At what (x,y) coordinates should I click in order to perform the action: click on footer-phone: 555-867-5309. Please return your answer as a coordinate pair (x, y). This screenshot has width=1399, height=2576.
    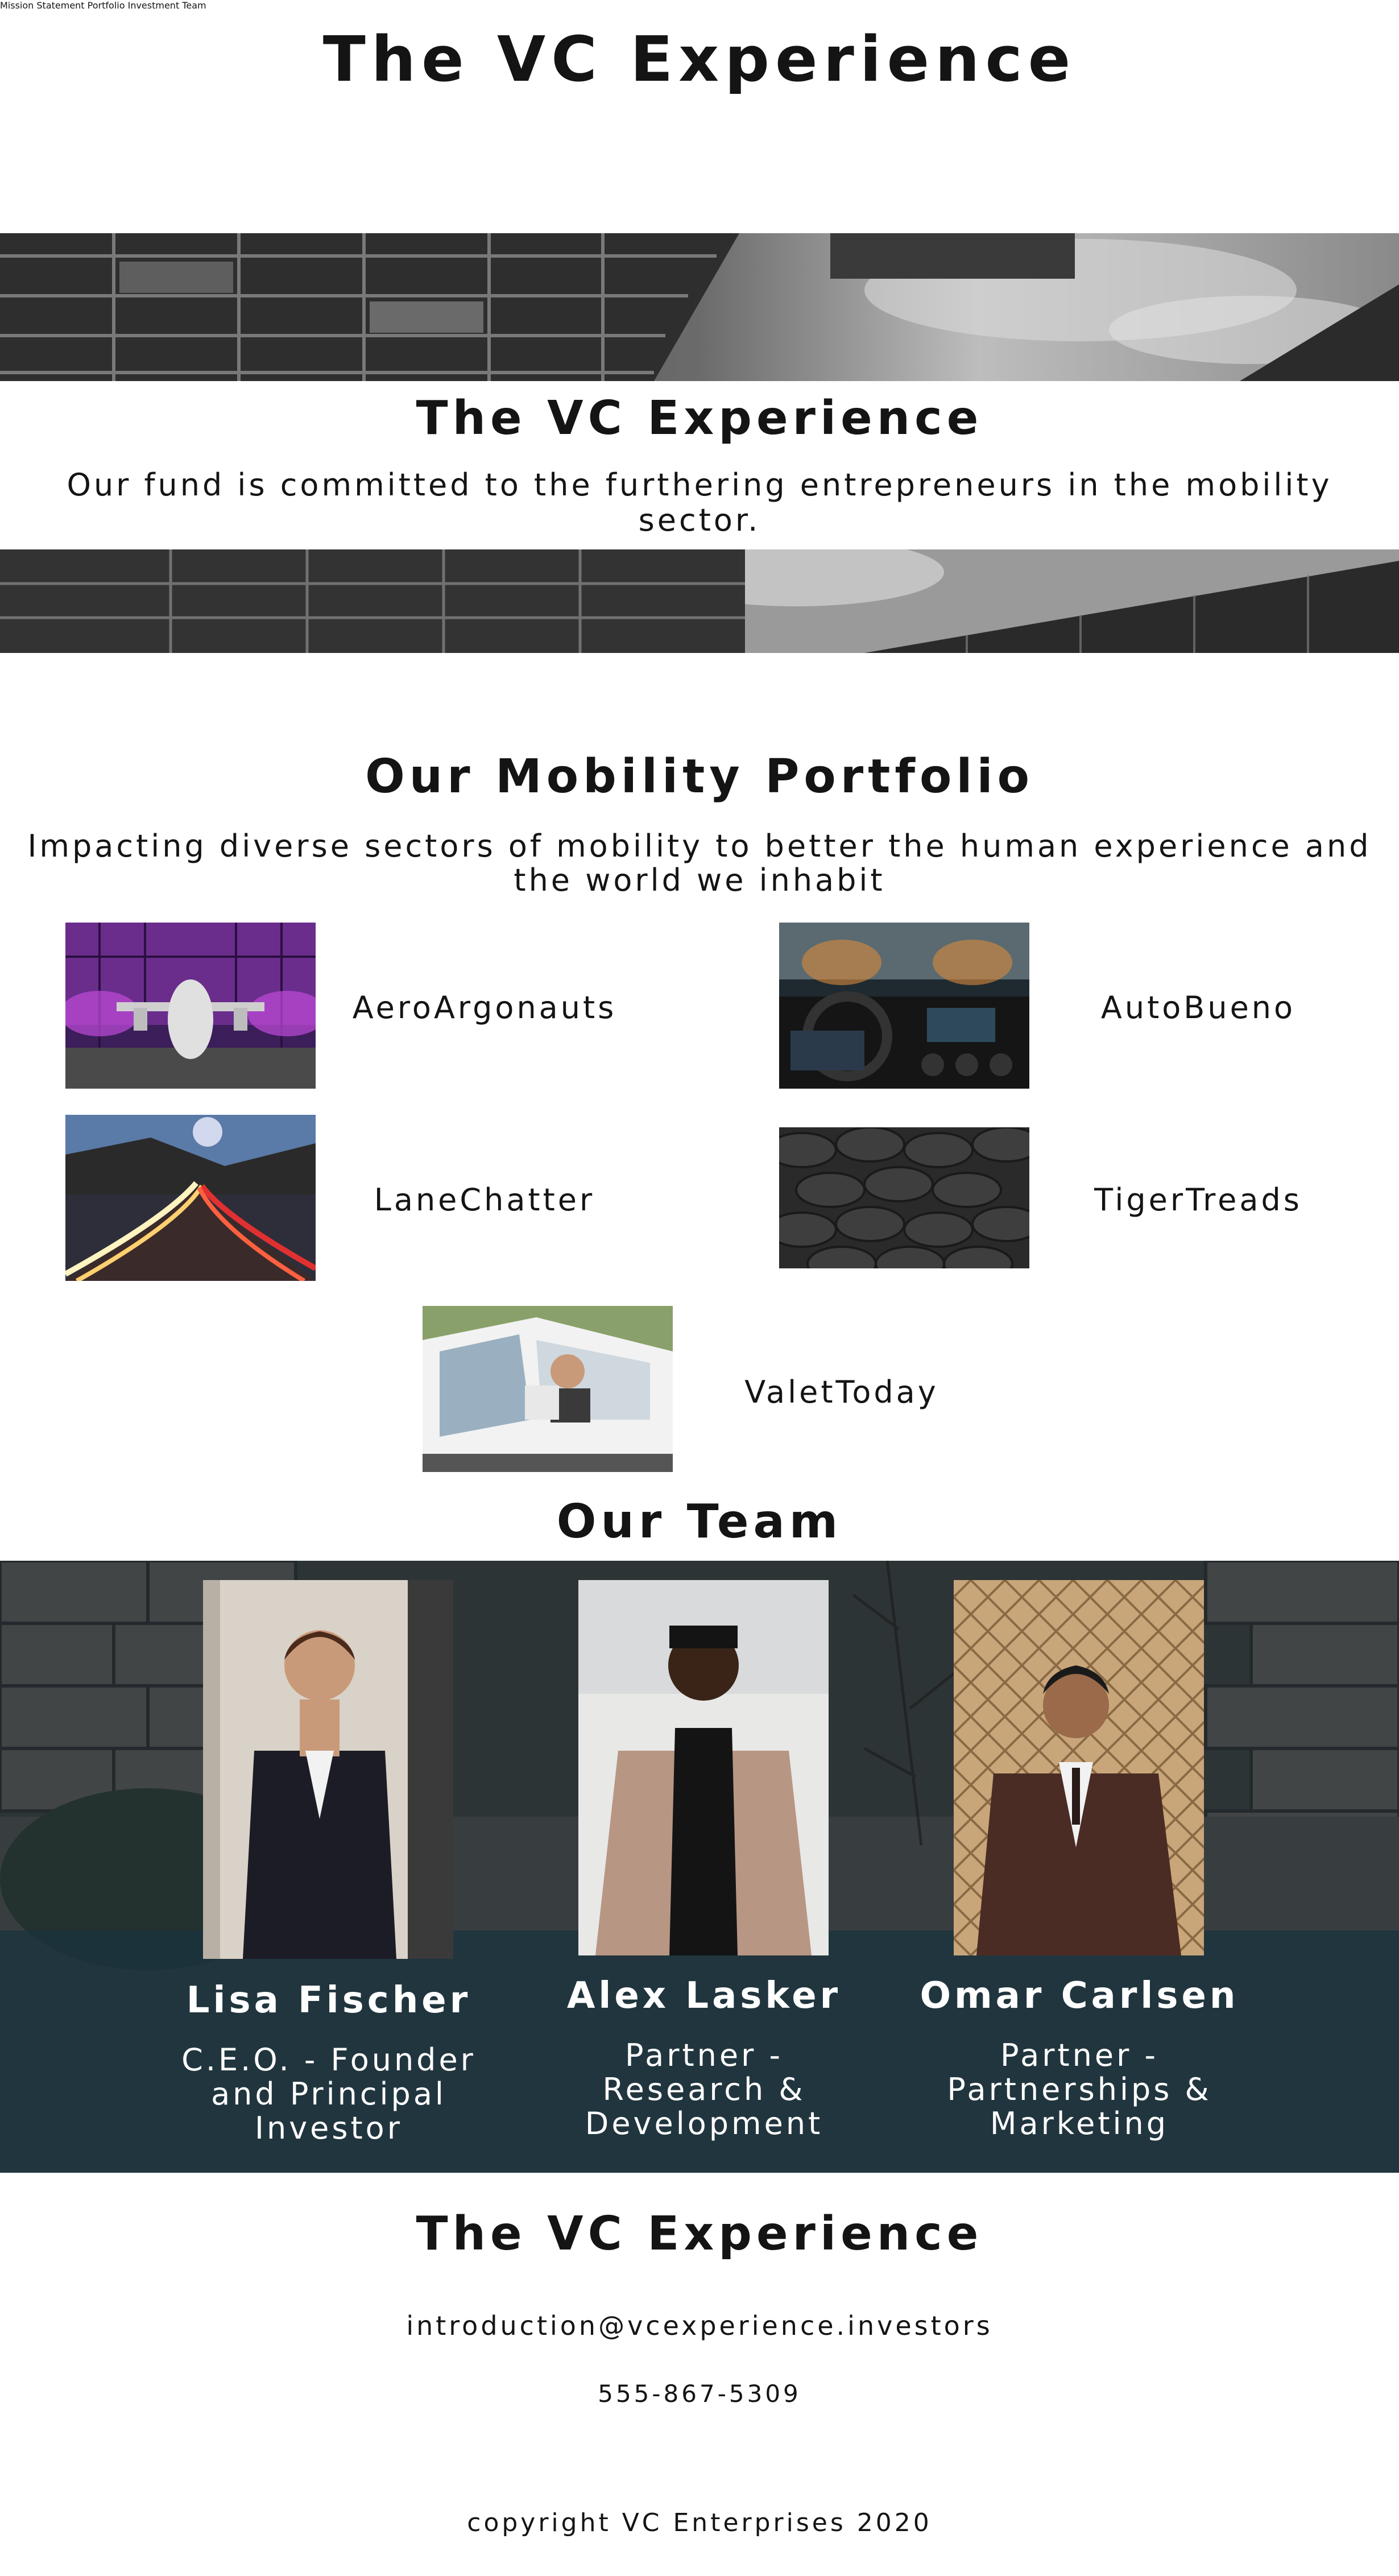
    Looking at the image, I should click on (699, 2394).